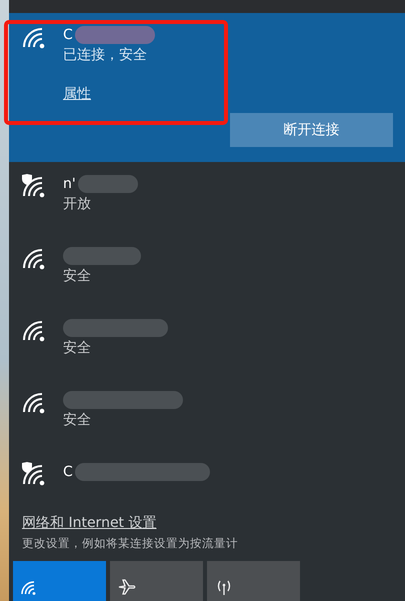 The image size is (405, 601). Describe the element at coordinates (207, 198) in the screenshot. I see `network-item: n' 开放` at that location.